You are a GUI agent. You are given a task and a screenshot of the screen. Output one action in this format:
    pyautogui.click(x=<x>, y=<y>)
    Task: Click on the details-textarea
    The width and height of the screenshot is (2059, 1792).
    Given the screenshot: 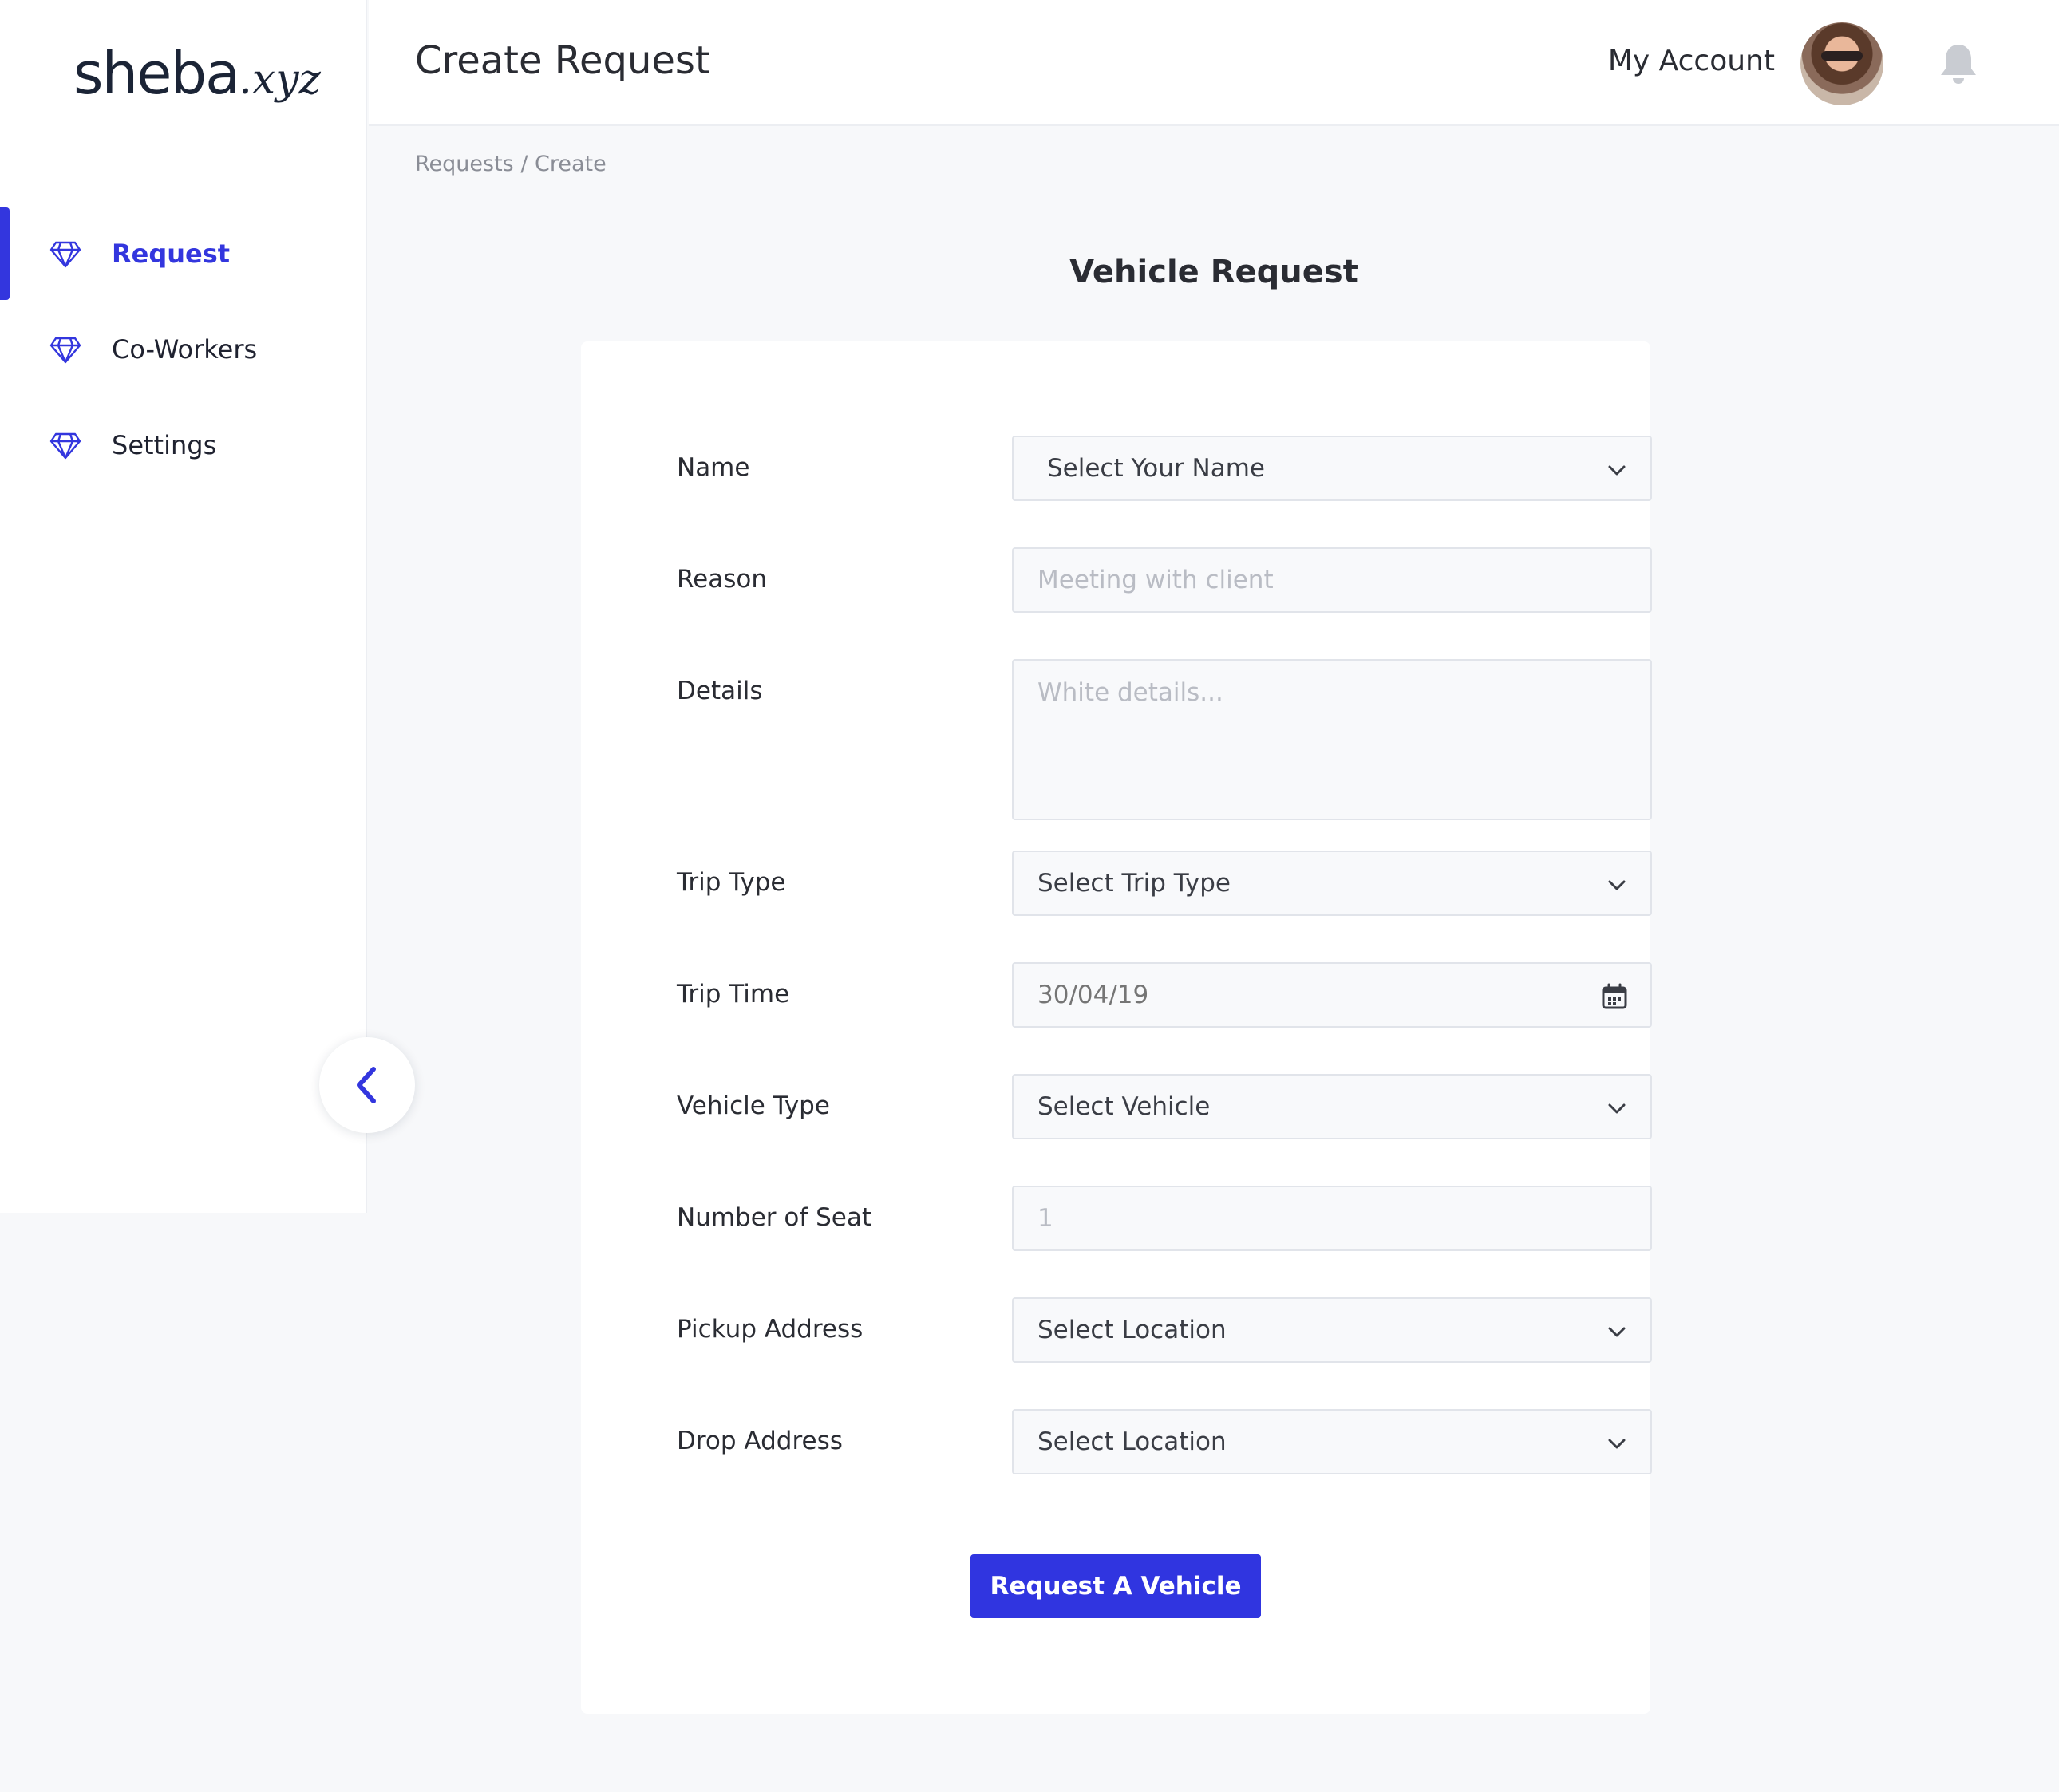 What is the action you would take?
    pyautogui.click(x=1332, y=739)
    